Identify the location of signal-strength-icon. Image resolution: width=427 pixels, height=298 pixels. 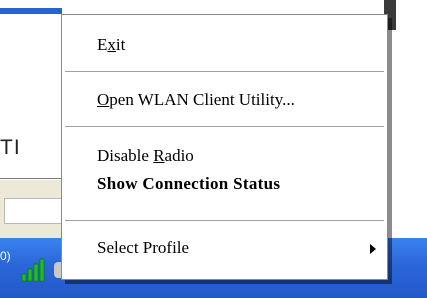
(34, 270).